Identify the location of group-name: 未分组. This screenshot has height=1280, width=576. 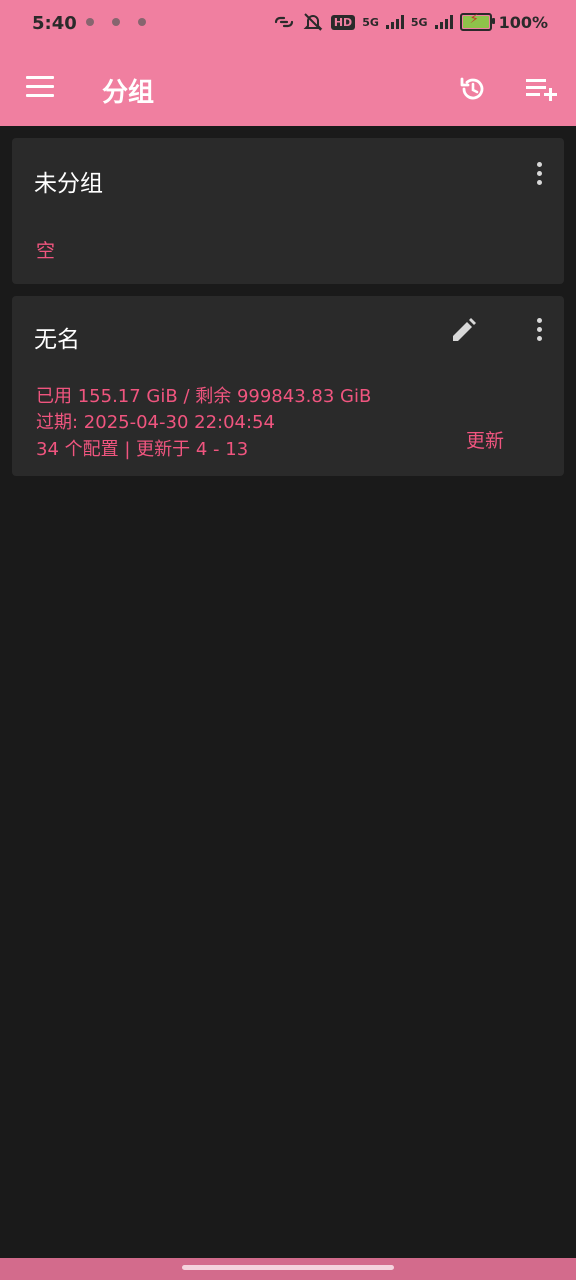
(68, 184).